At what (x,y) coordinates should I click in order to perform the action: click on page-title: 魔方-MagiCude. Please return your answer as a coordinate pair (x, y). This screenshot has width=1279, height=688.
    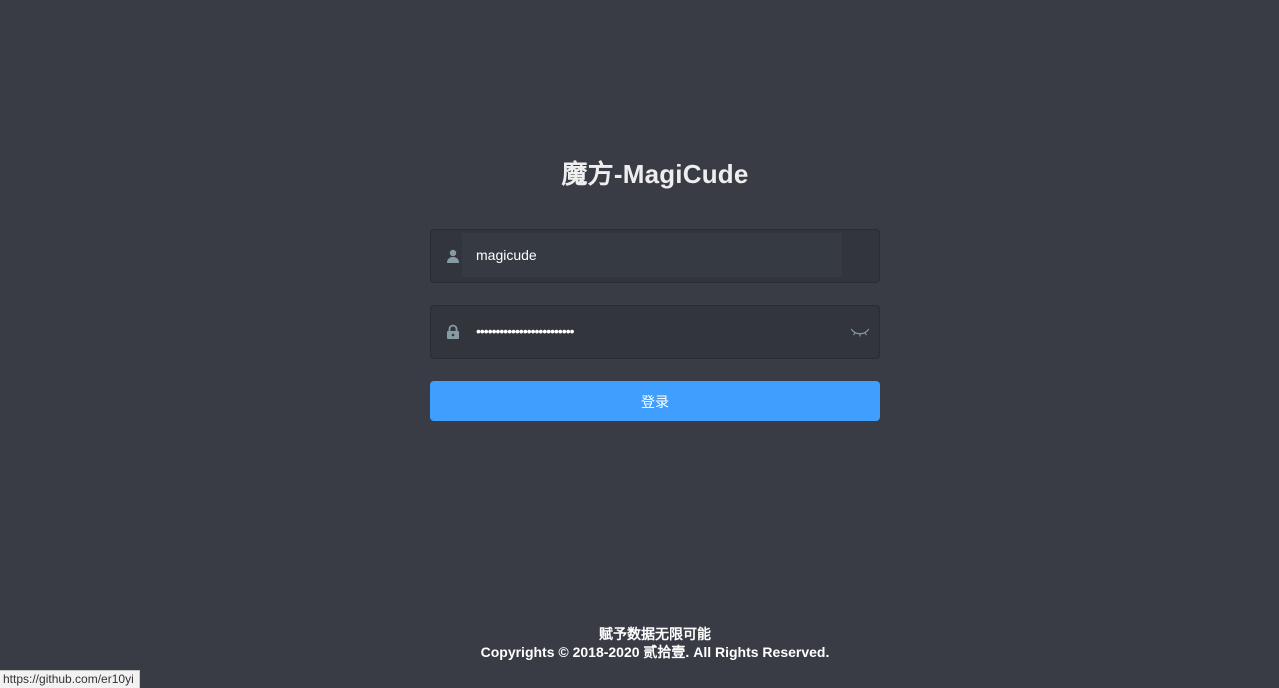
    Looking at the image, I should click on (655, 174).